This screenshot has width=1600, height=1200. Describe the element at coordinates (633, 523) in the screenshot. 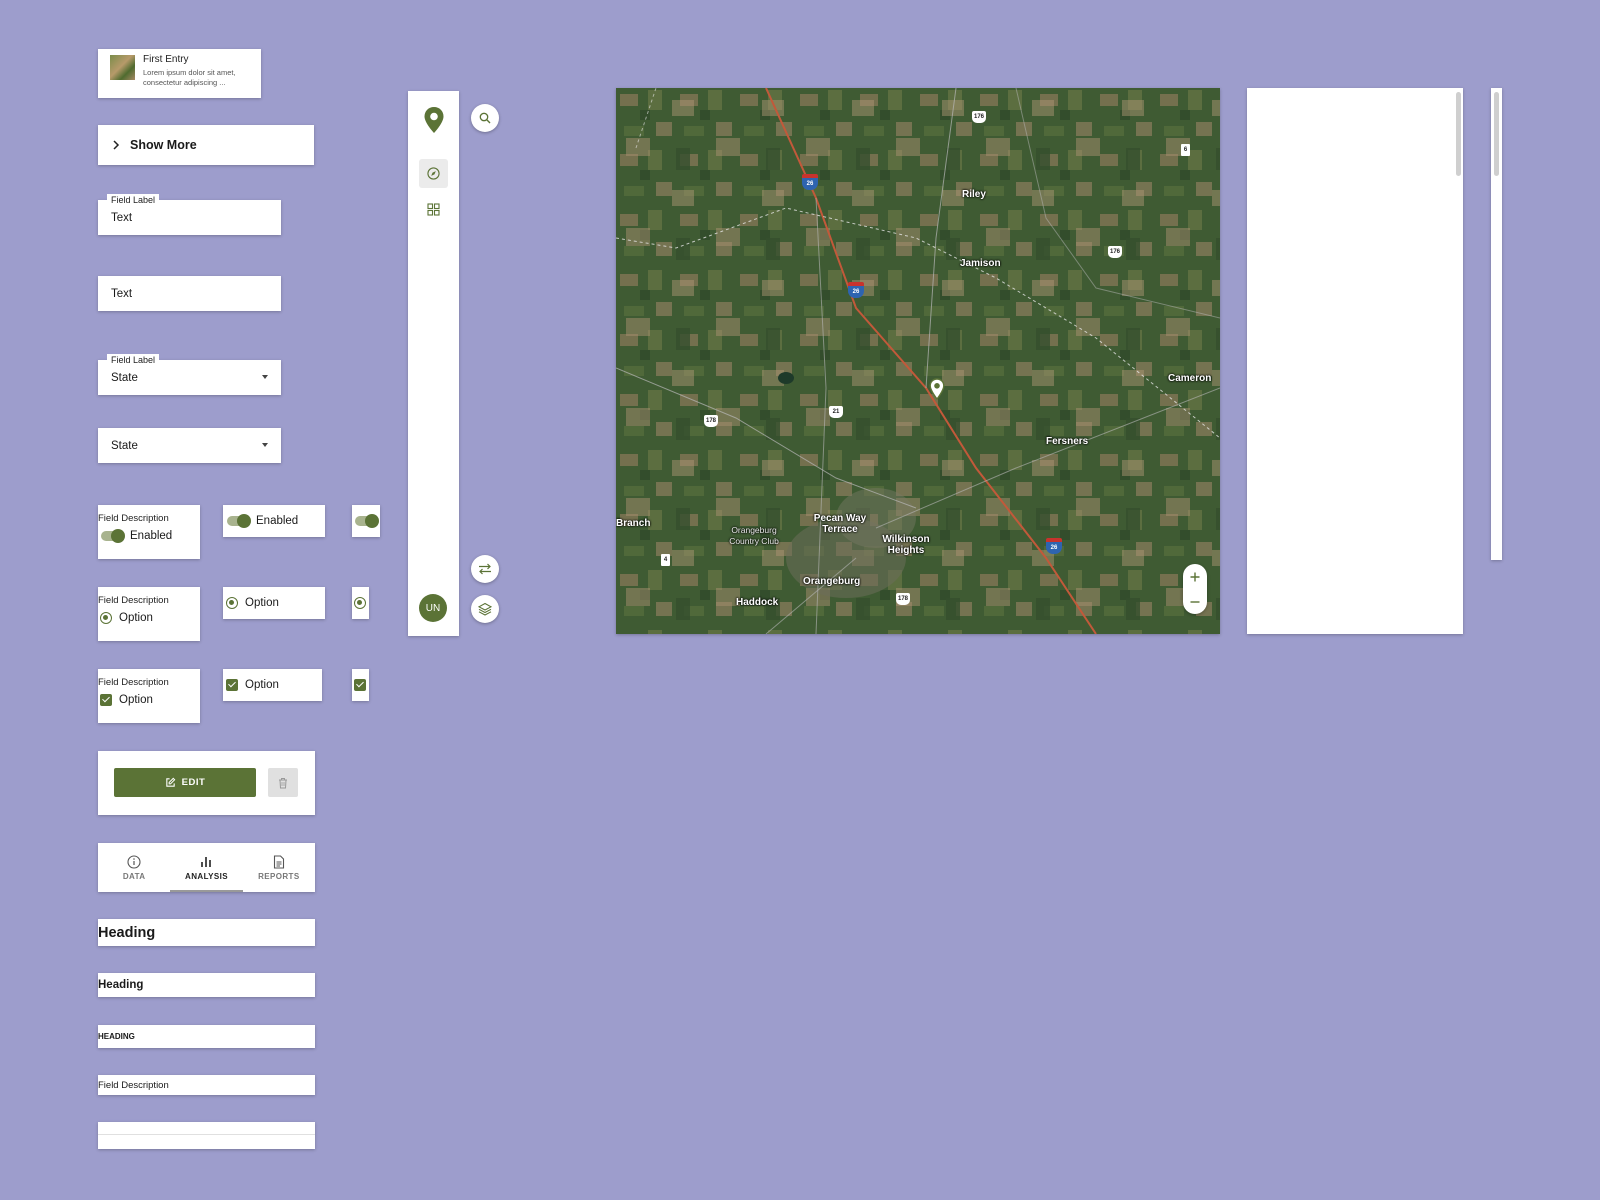

I see `place-label: Branch` at that location.